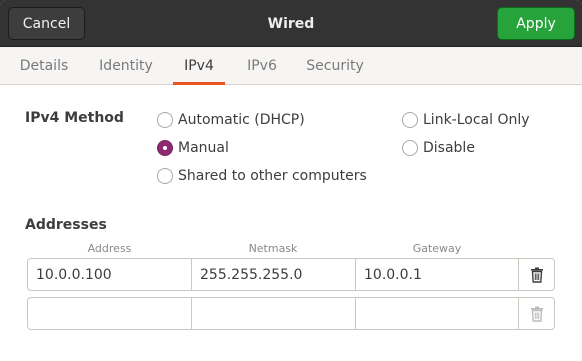  Describe the element at coordinates (536, 23) in the screenshot. I see `apply-button: Apply` at that location.